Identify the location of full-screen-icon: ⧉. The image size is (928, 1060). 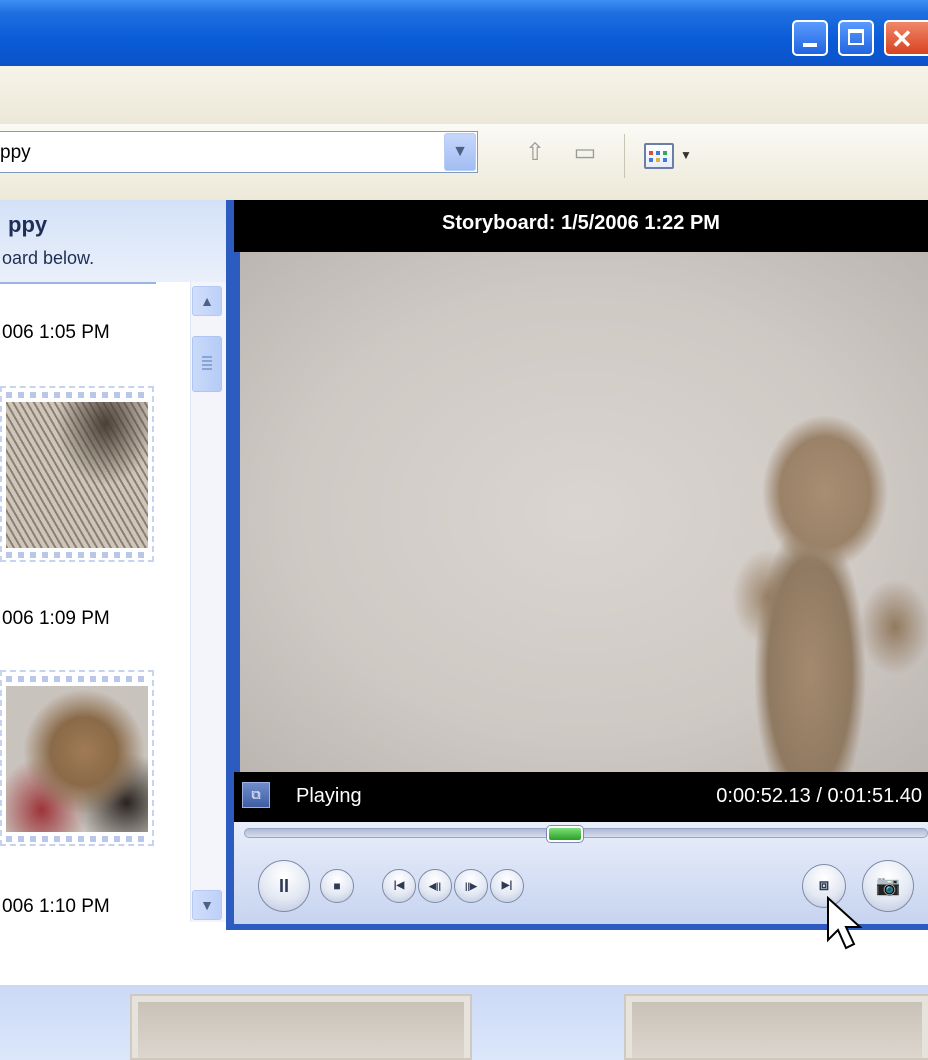
(256, 795).